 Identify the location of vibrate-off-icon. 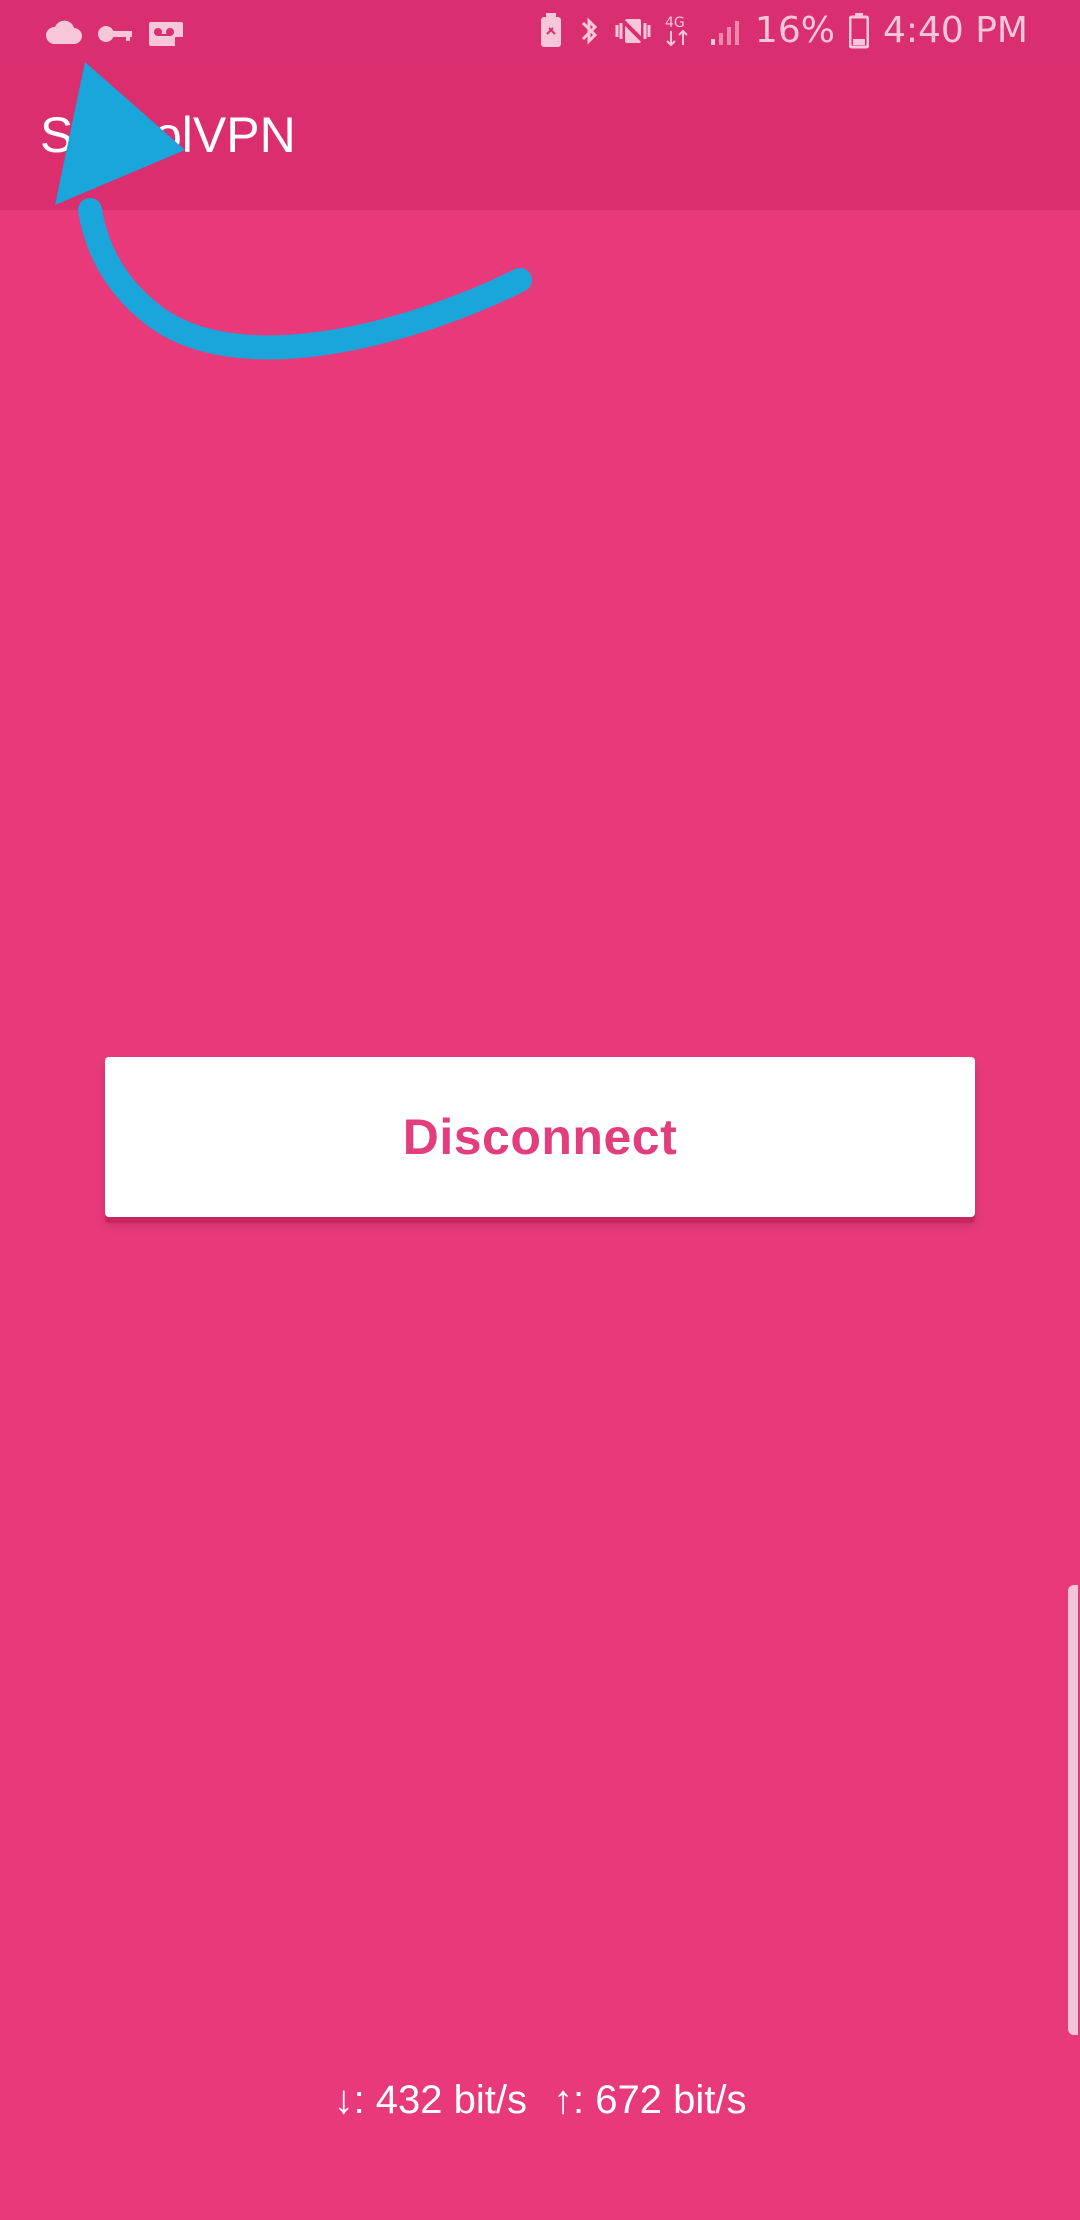
(633, 31).